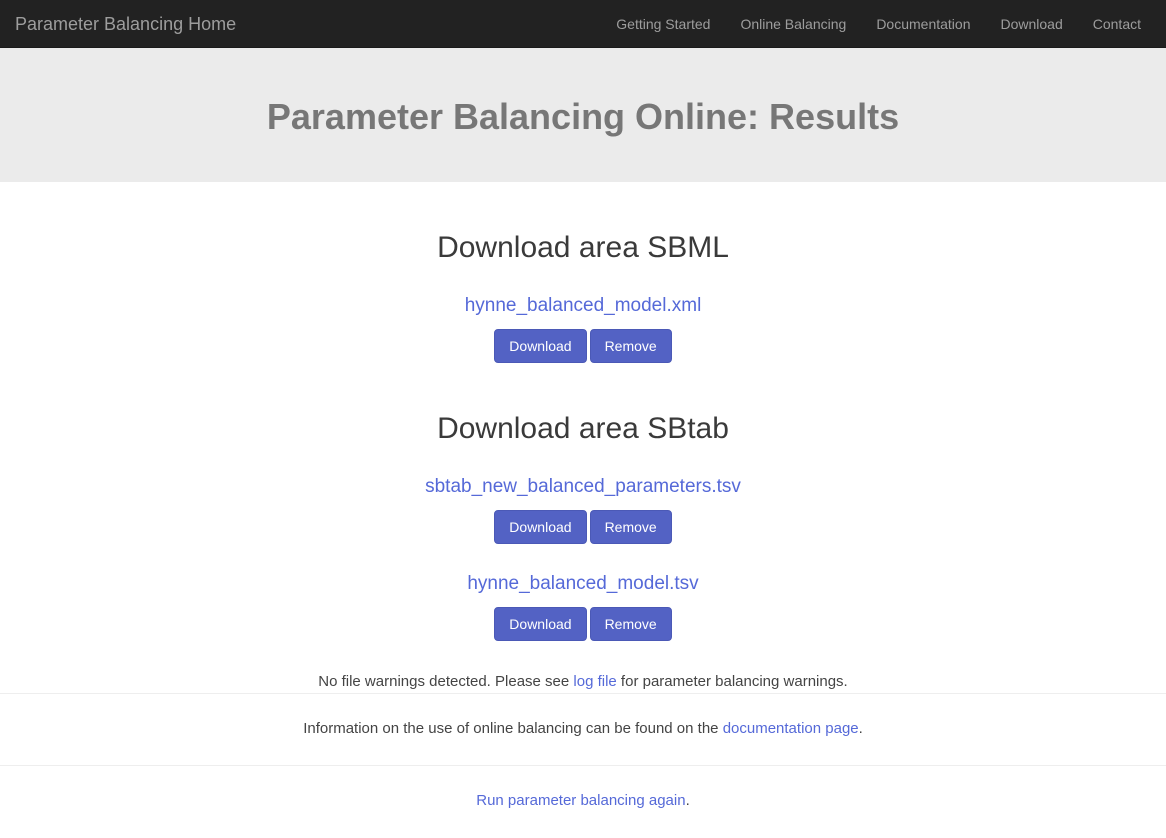 The height and width of the screenshot is (838, 1166). I want to click on nav-item-contact: Contact, so click(1117, 24).